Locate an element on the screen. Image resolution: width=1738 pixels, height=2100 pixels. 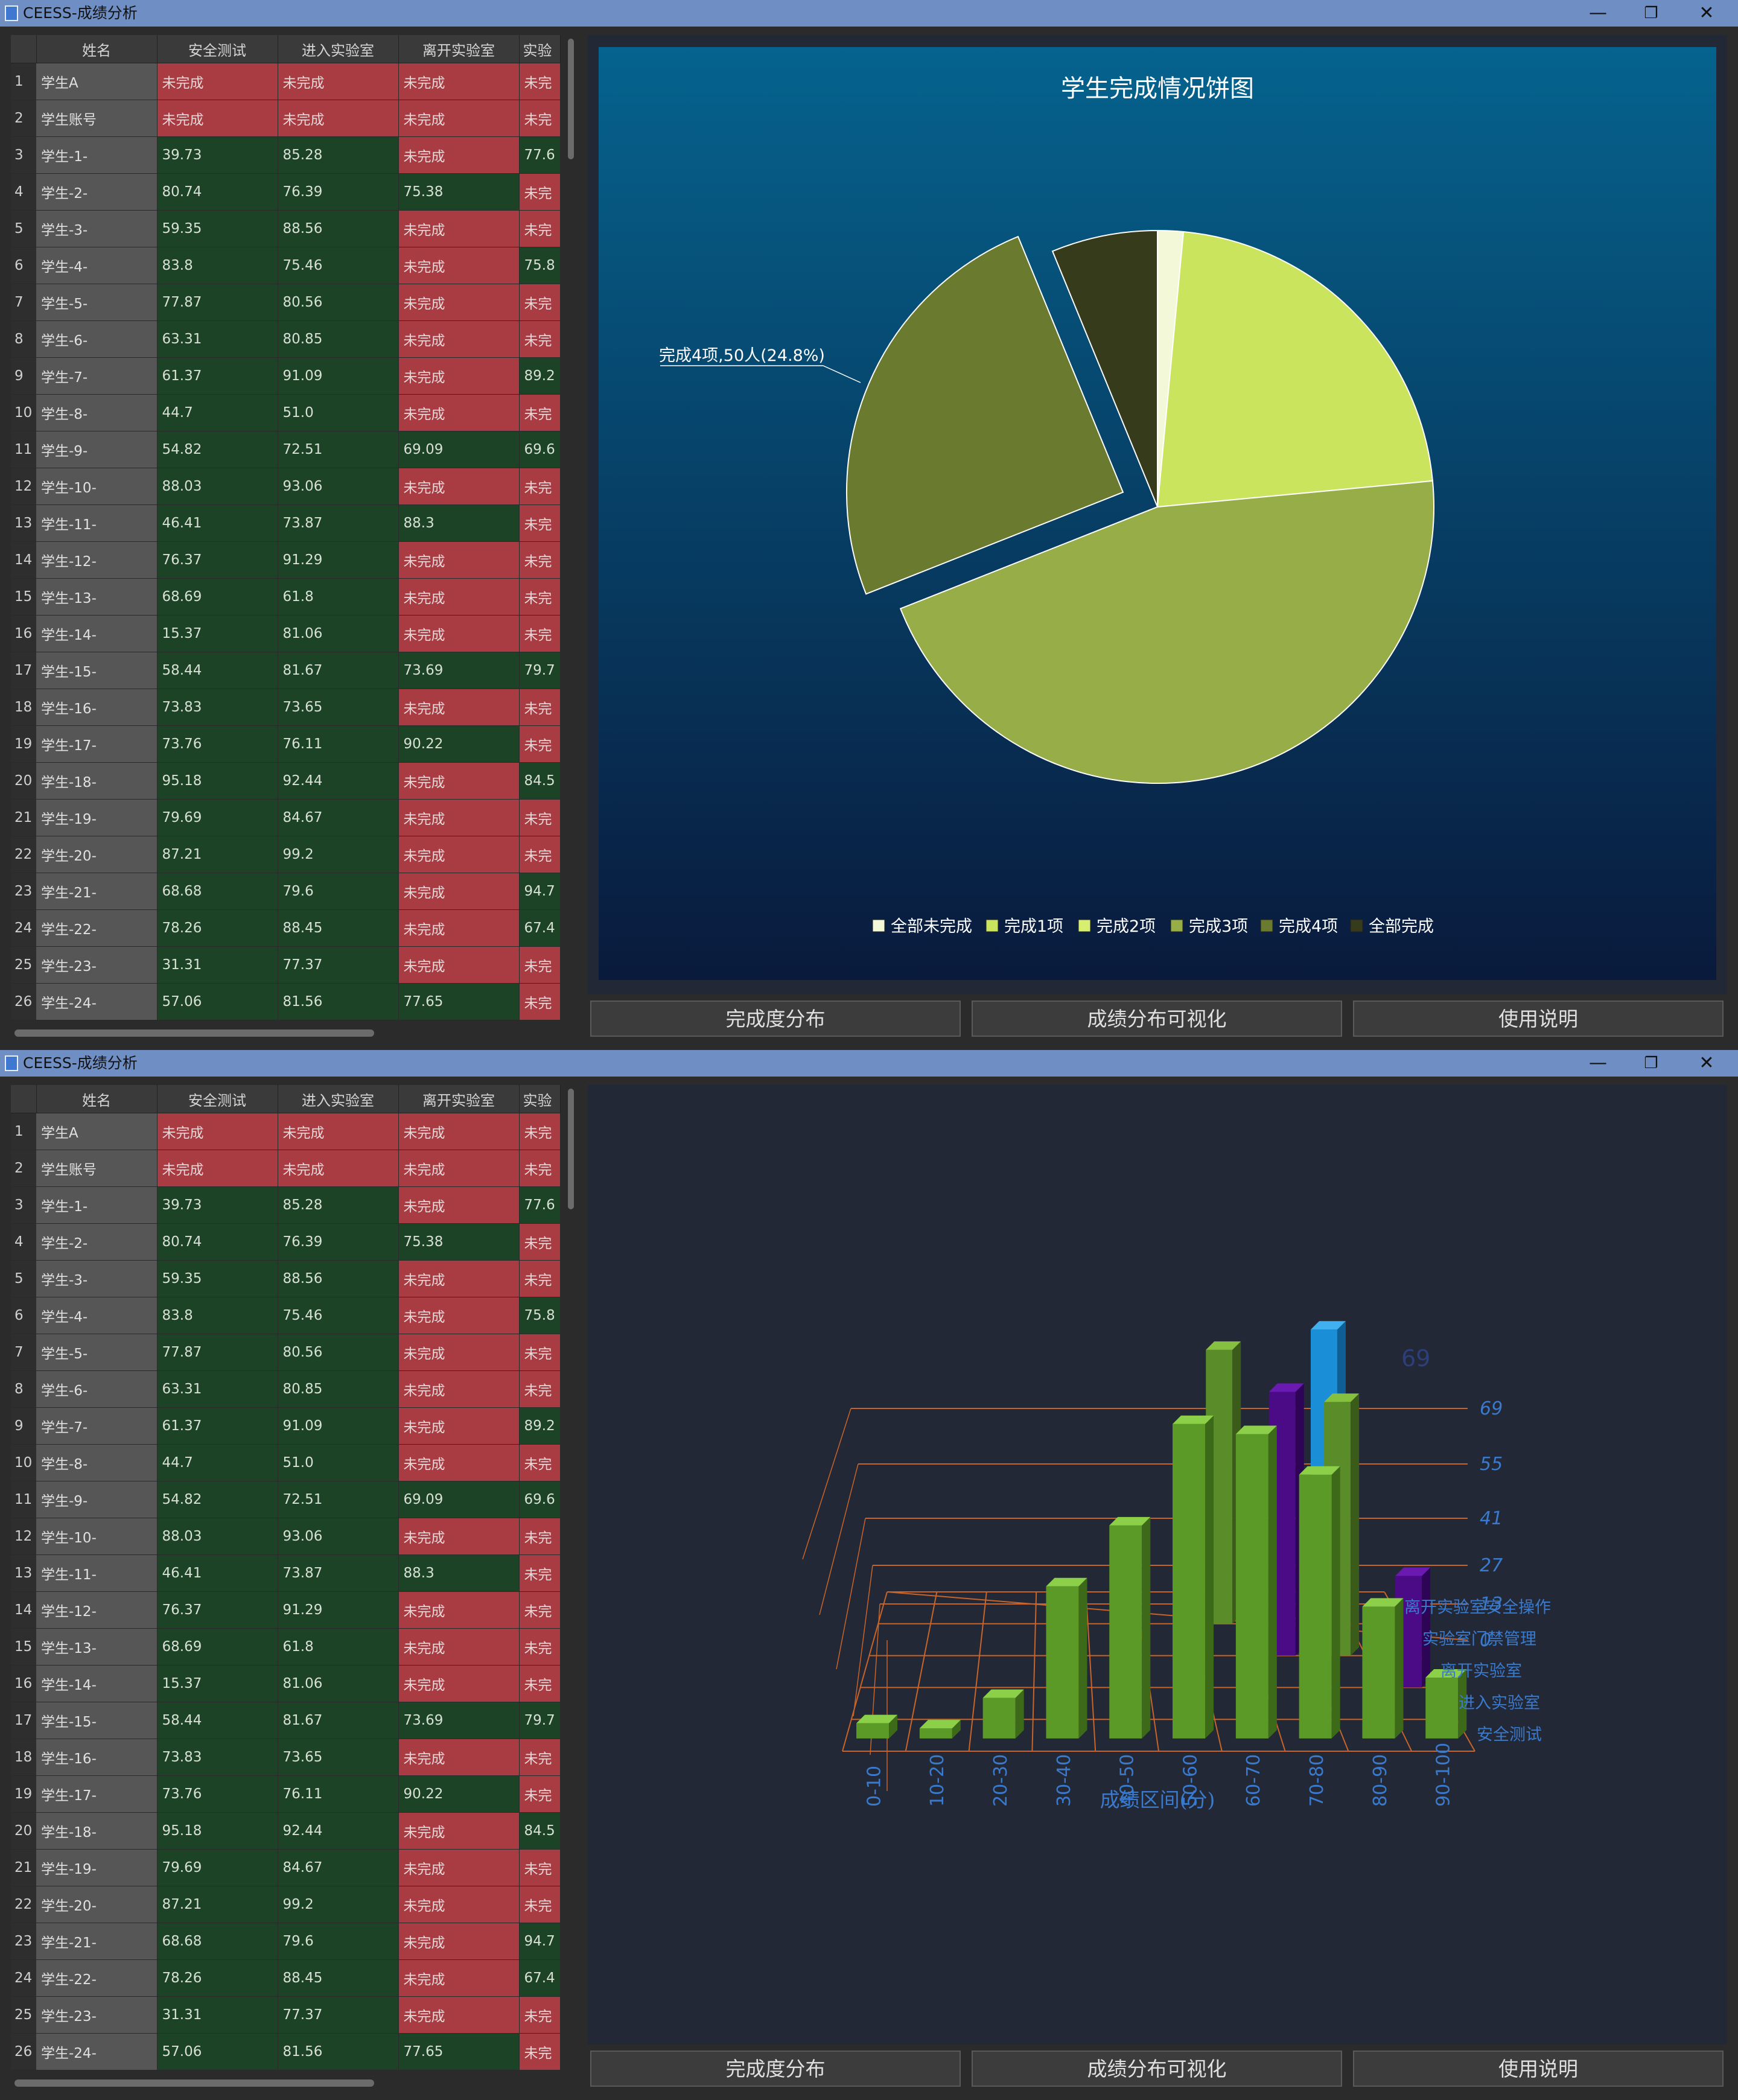
table-row: 15 学生-13- 68.69 61.8 未完成 未完 is located at coordinates (286, 597).